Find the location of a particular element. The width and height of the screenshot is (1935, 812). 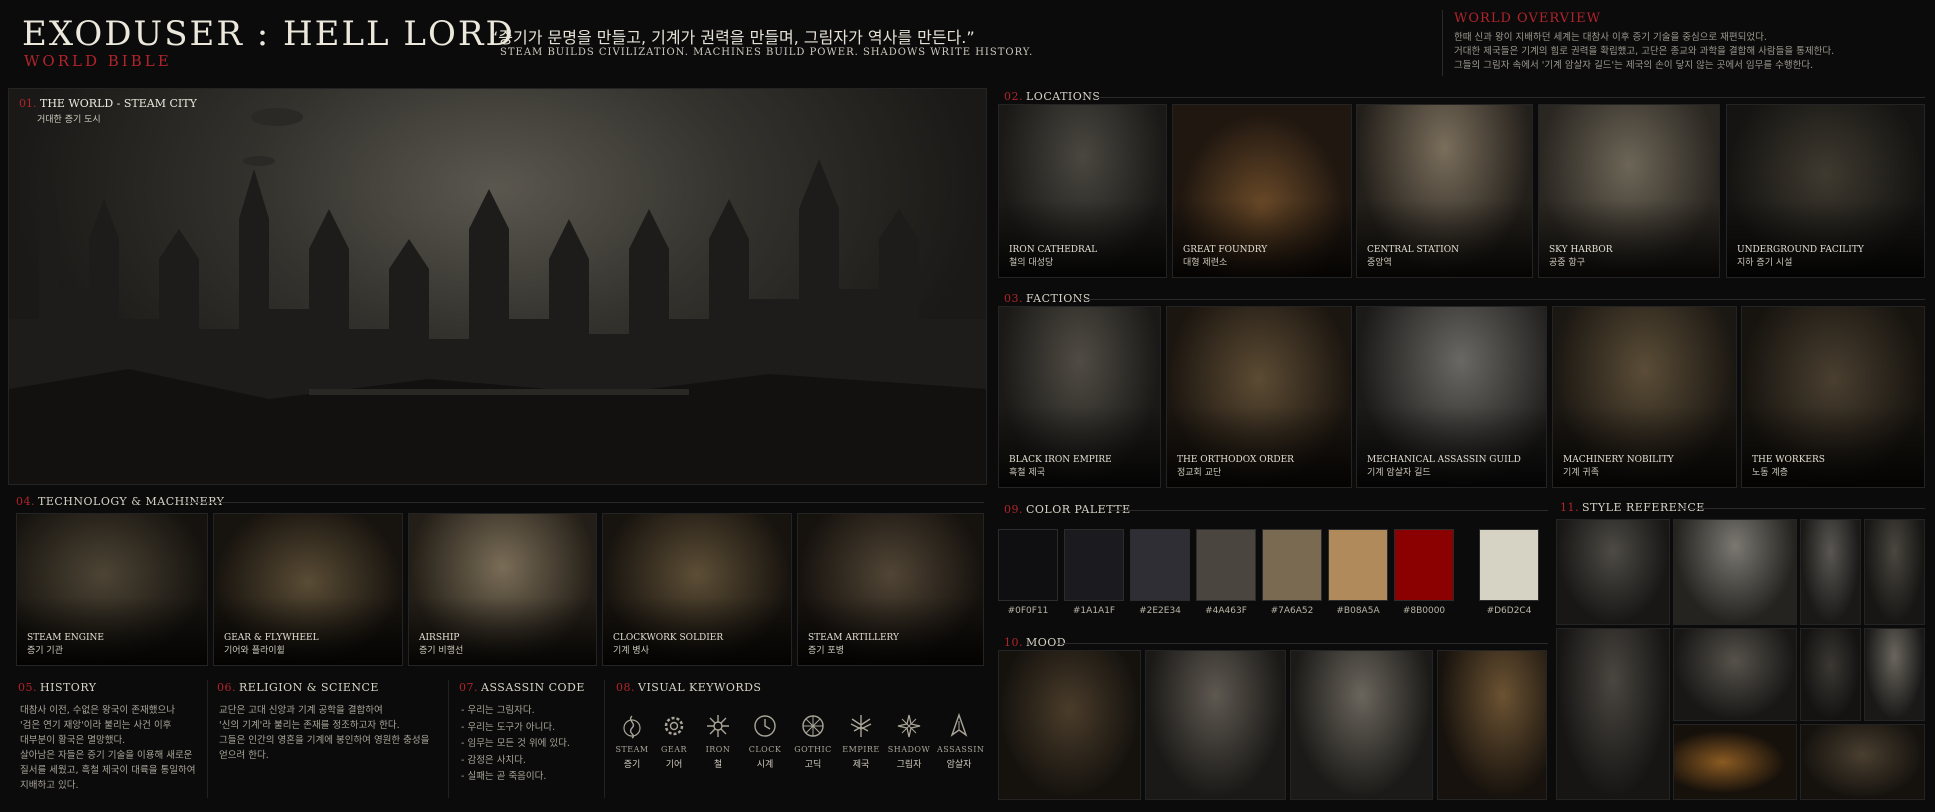

locations-section-label: 02. LOCATIONS is located at coordinates (1052, 96).